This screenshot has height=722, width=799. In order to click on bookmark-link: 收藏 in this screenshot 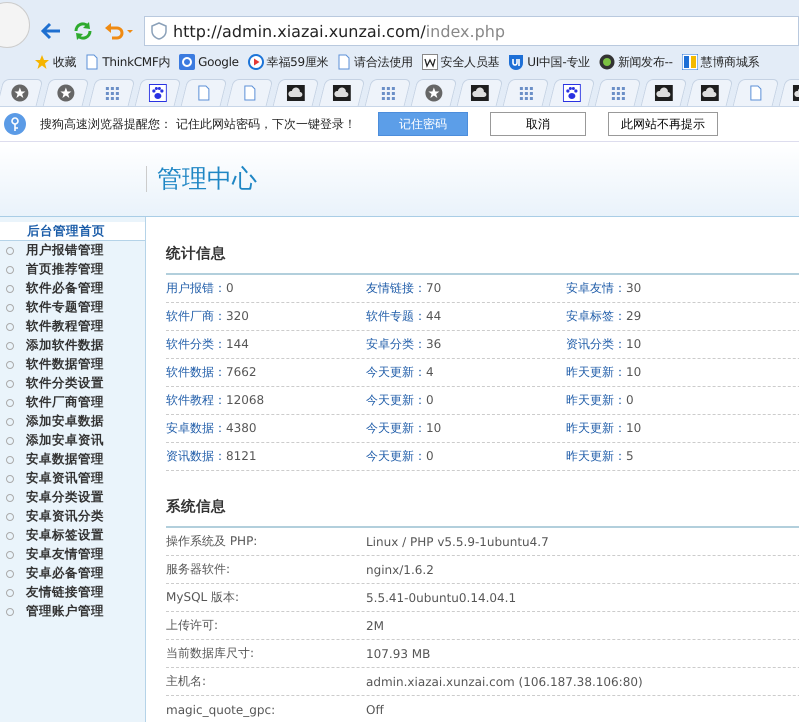, I will do `click(64, 62)`.